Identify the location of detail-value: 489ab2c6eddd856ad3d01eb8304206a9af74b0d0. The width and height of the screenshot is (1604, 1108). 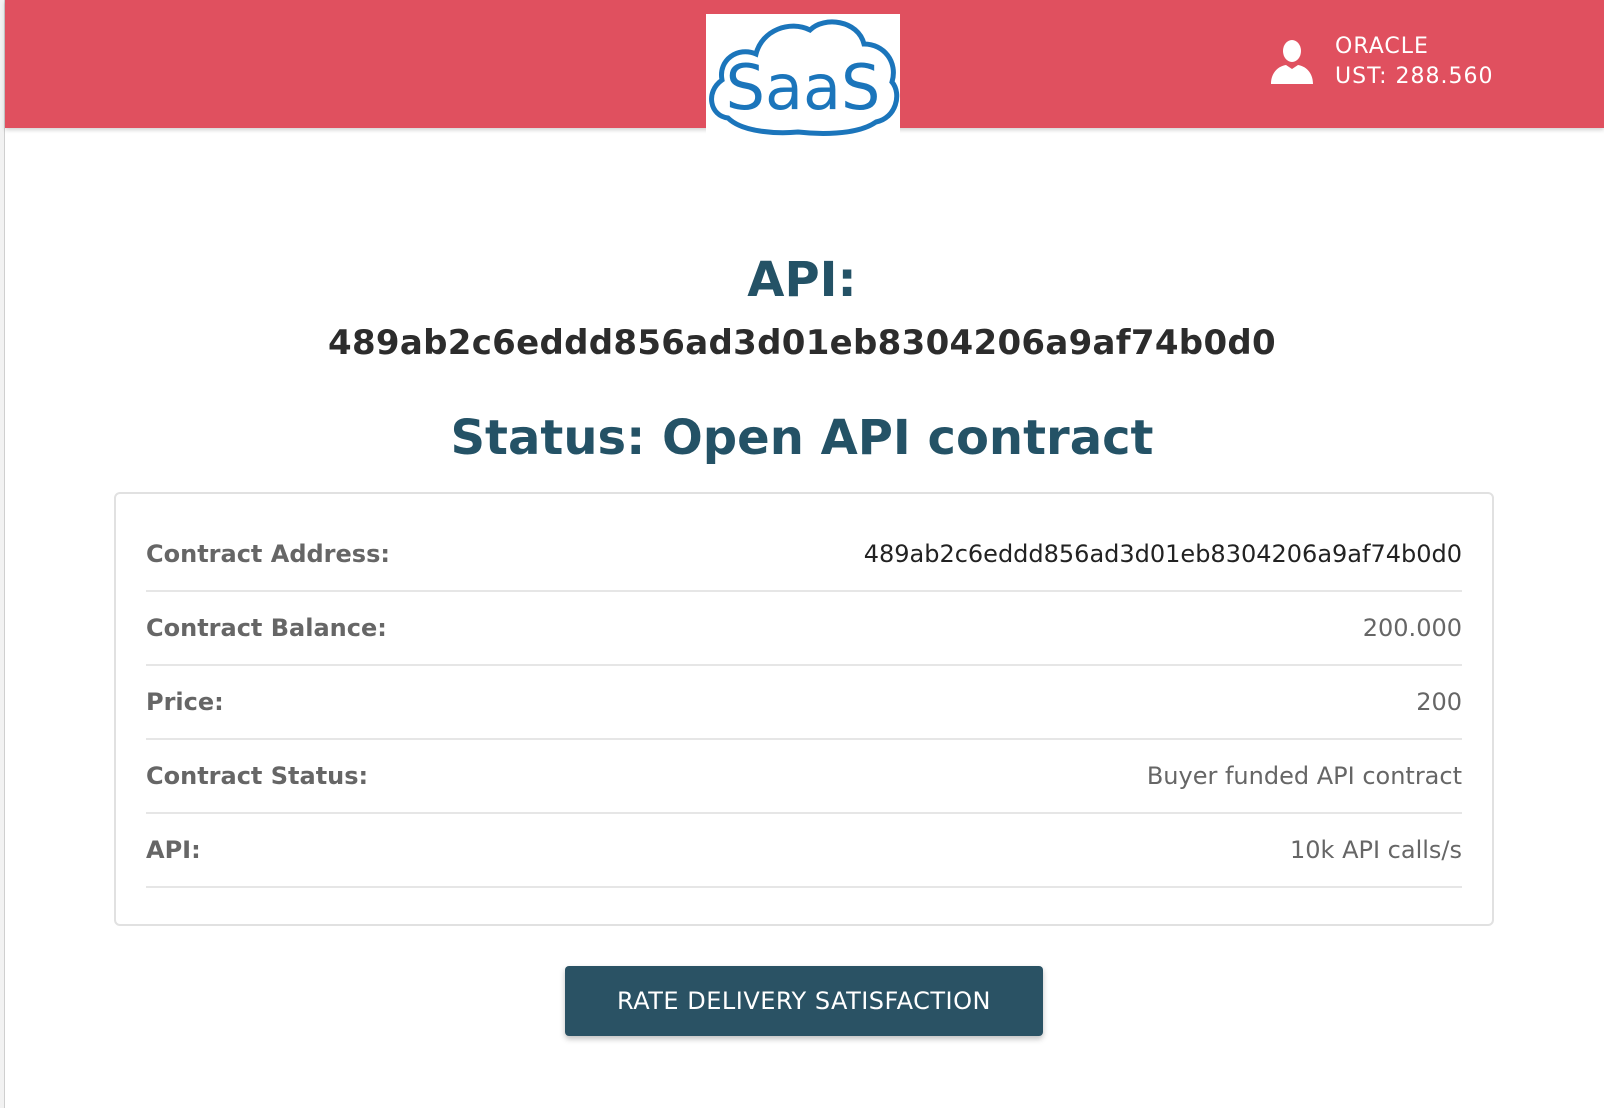
(1162, 554).